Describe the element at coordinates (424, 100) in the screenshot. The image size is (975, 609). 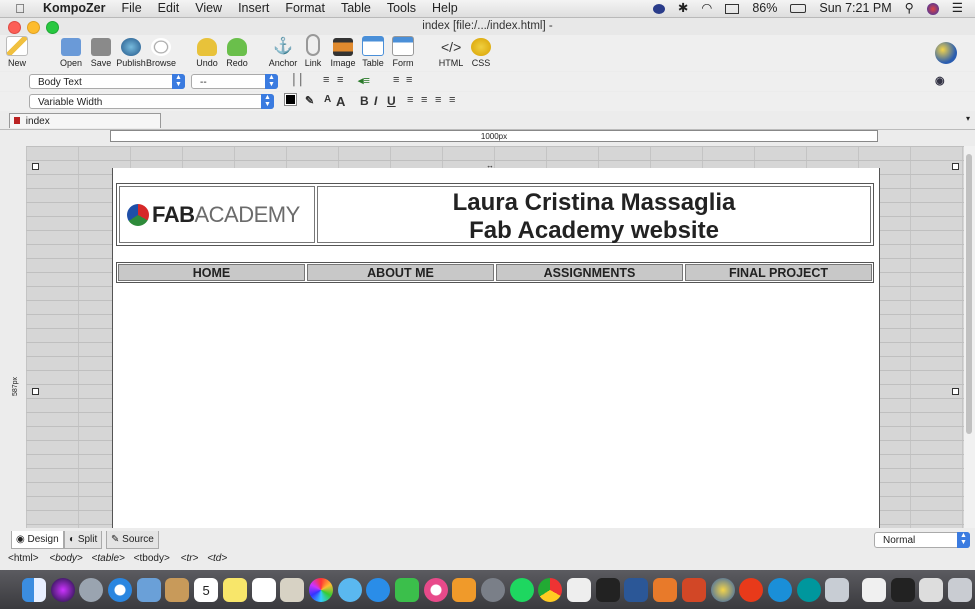
I see `align-center-icon: ≡` at that location.